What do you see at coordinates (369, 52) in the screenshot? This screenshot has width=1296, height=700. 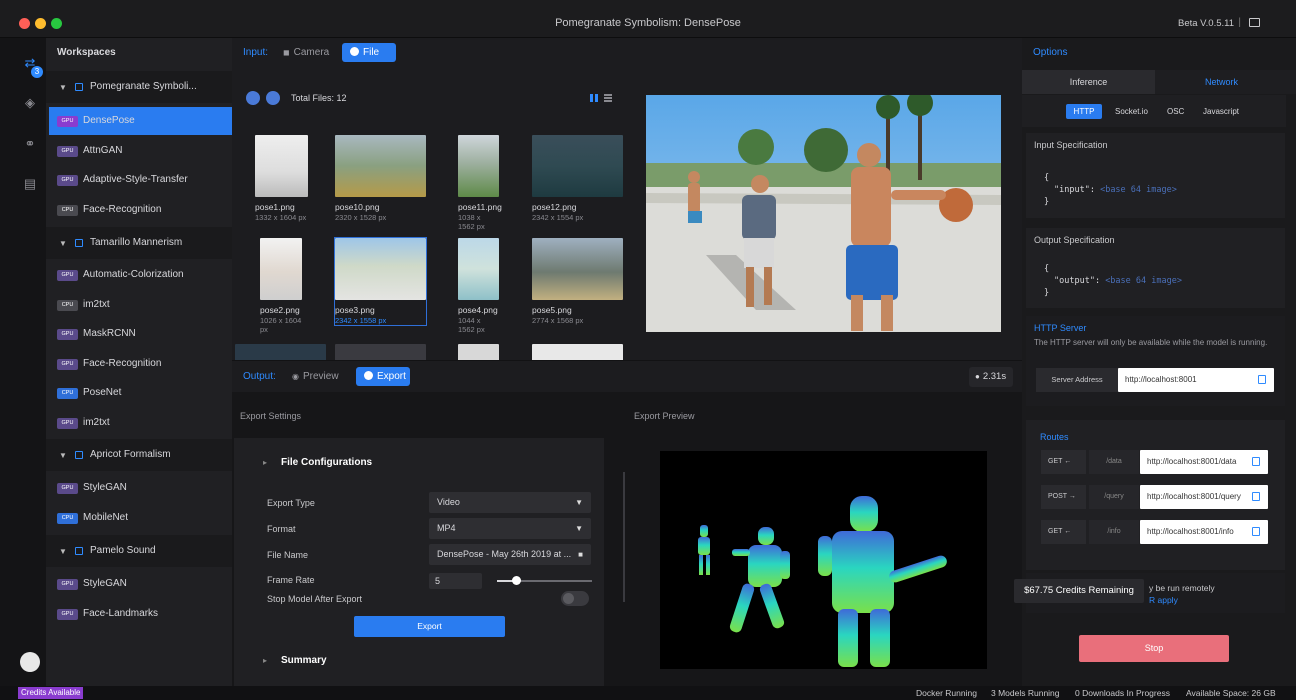 I see `tab-file: File` at bounding box center [369, 52].